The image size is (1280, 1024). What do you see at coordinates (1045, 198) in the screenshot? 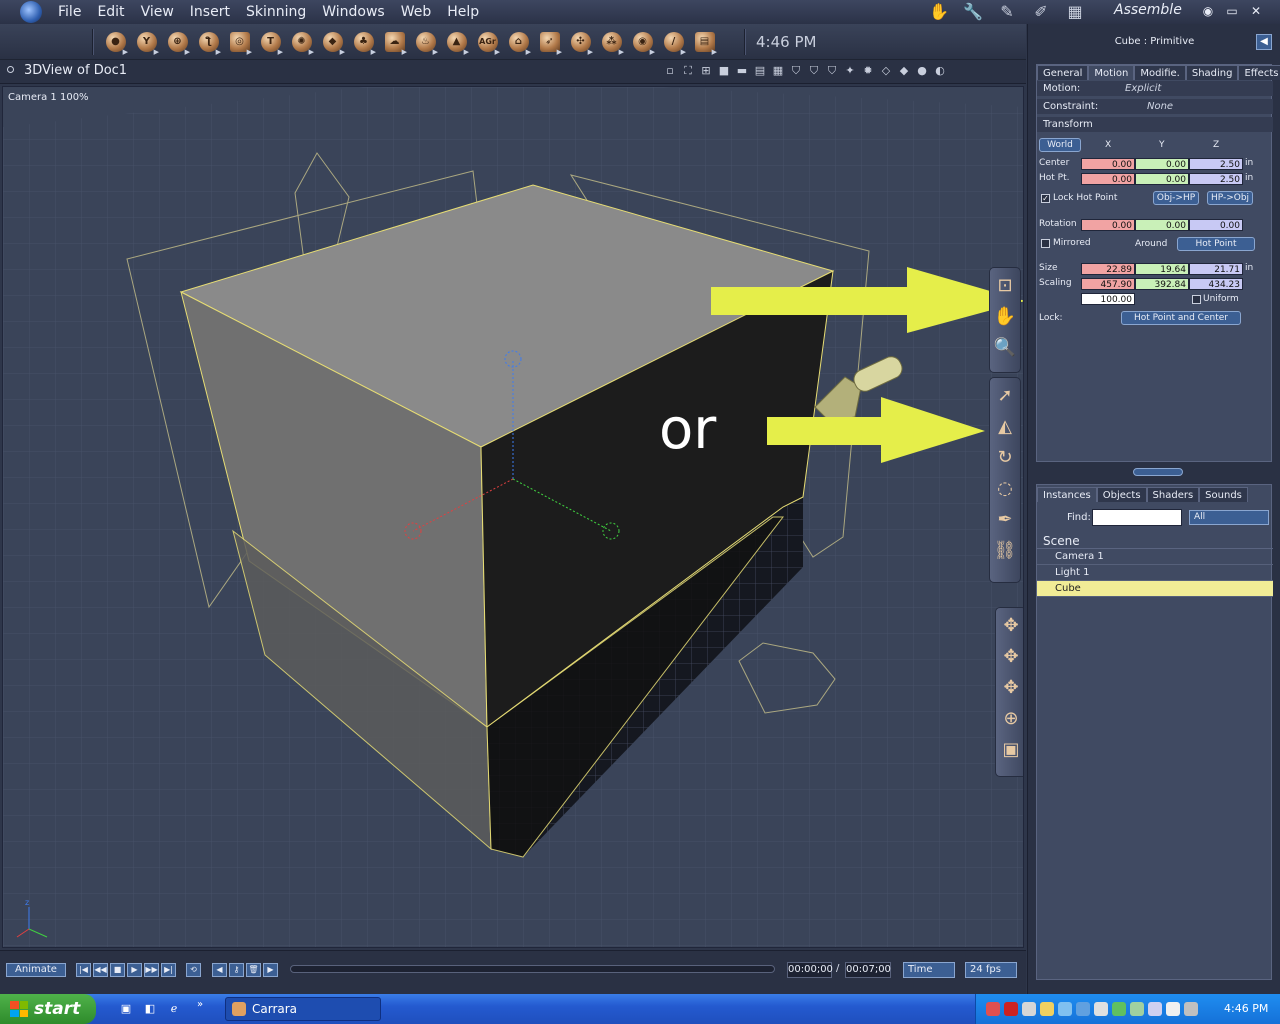
I see `lock-hot-point-checkbox: ✓` at bounding box center [1045, 198].